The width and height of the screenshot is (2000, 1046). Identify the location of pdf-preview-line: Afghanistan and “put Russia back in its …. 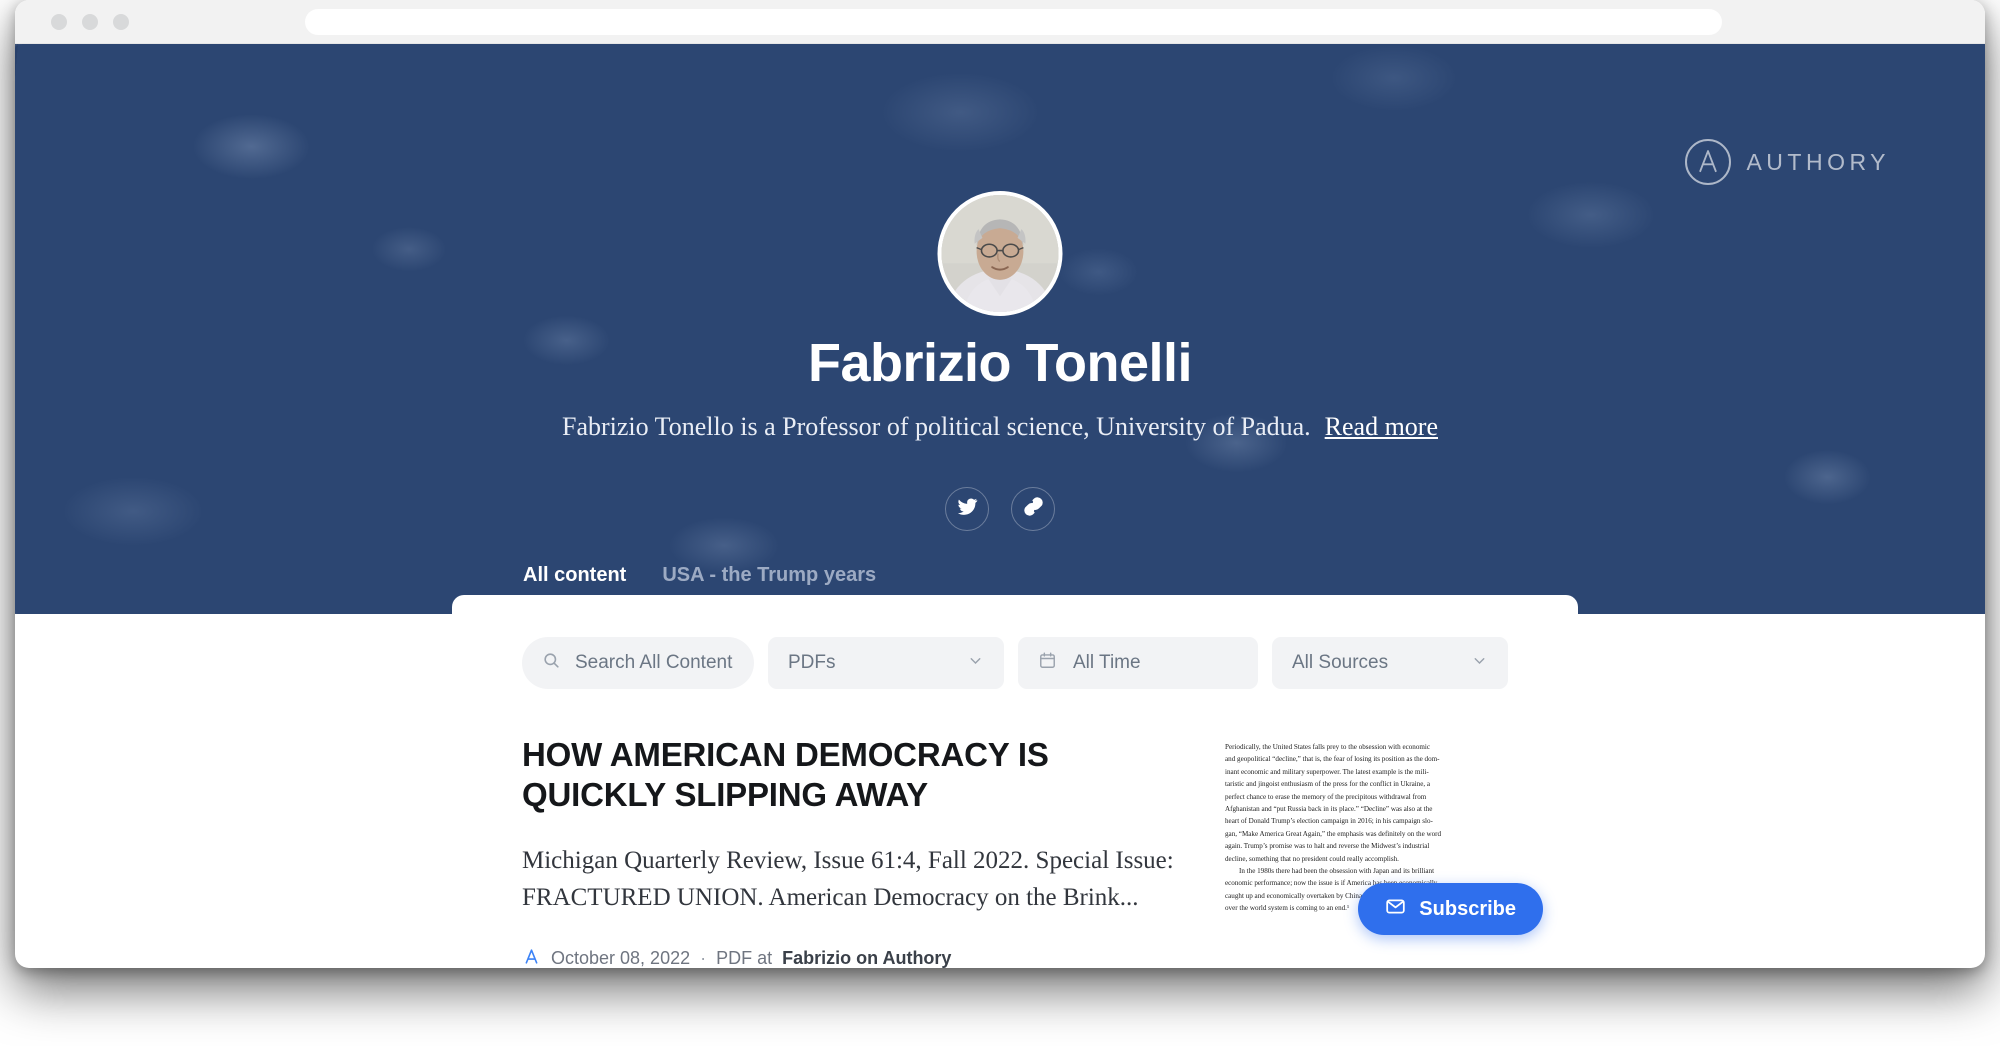
(1329, 809).